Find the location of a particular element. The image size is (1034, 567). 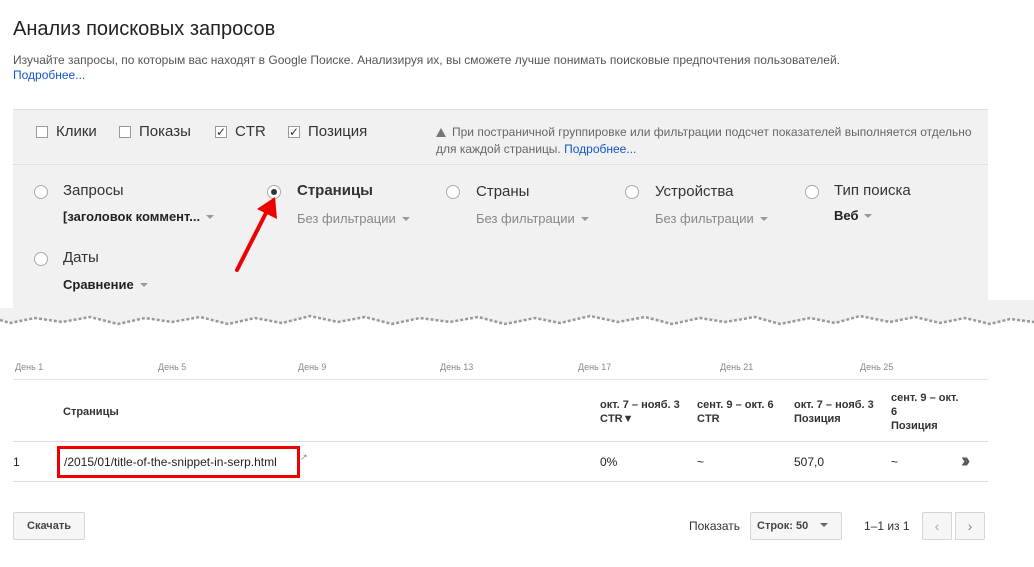

column-header-position-previous: сент. 9 – окт. 6 Позиция is located at coordinates (926, 412).